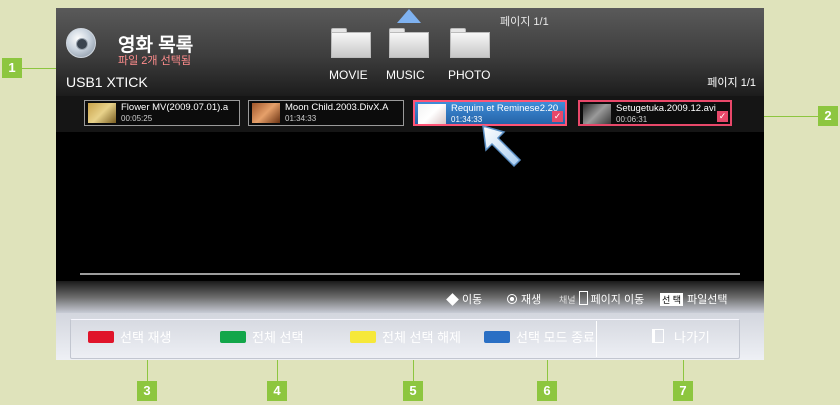 The height and width of the screenshot is (405, 840). I want to click on arrow-up-icon, so click(409, 16).